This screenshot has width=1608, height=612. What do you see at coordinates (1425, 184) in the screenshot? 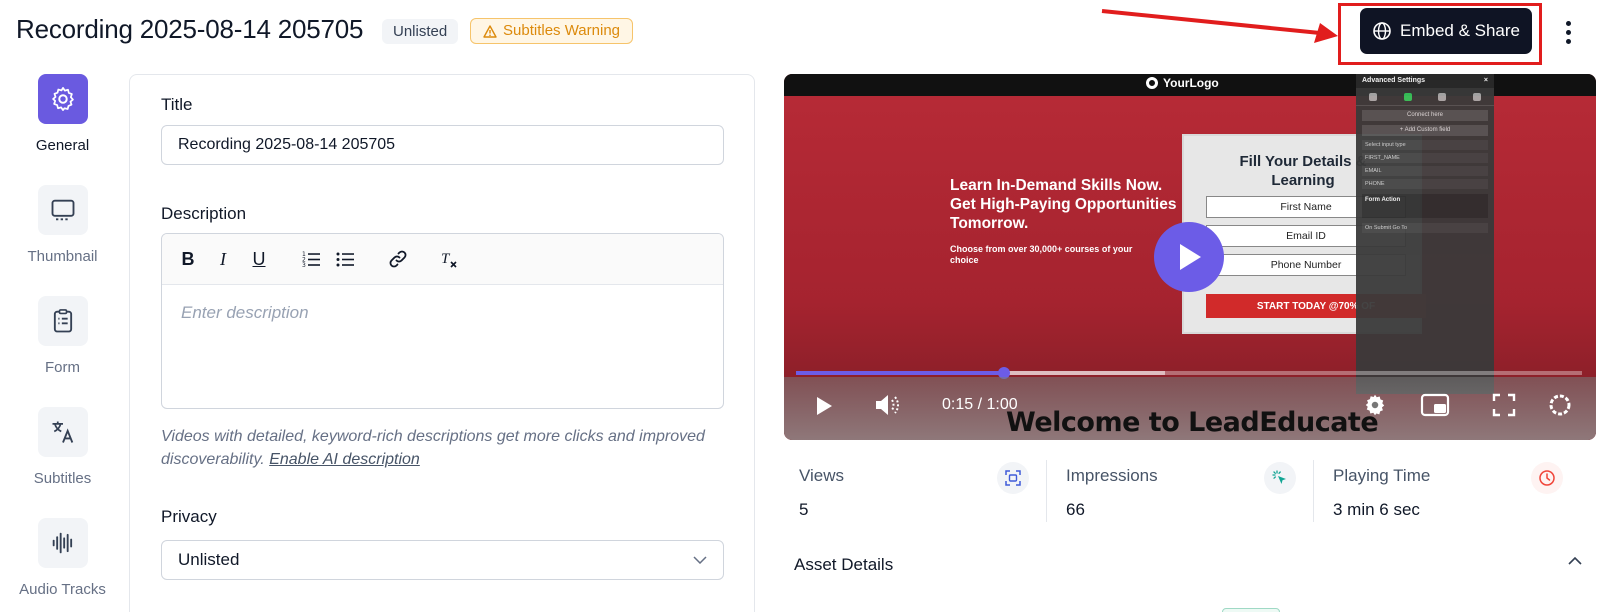
I see `settings-row: PHONE` at bounding box center [1425, 184].